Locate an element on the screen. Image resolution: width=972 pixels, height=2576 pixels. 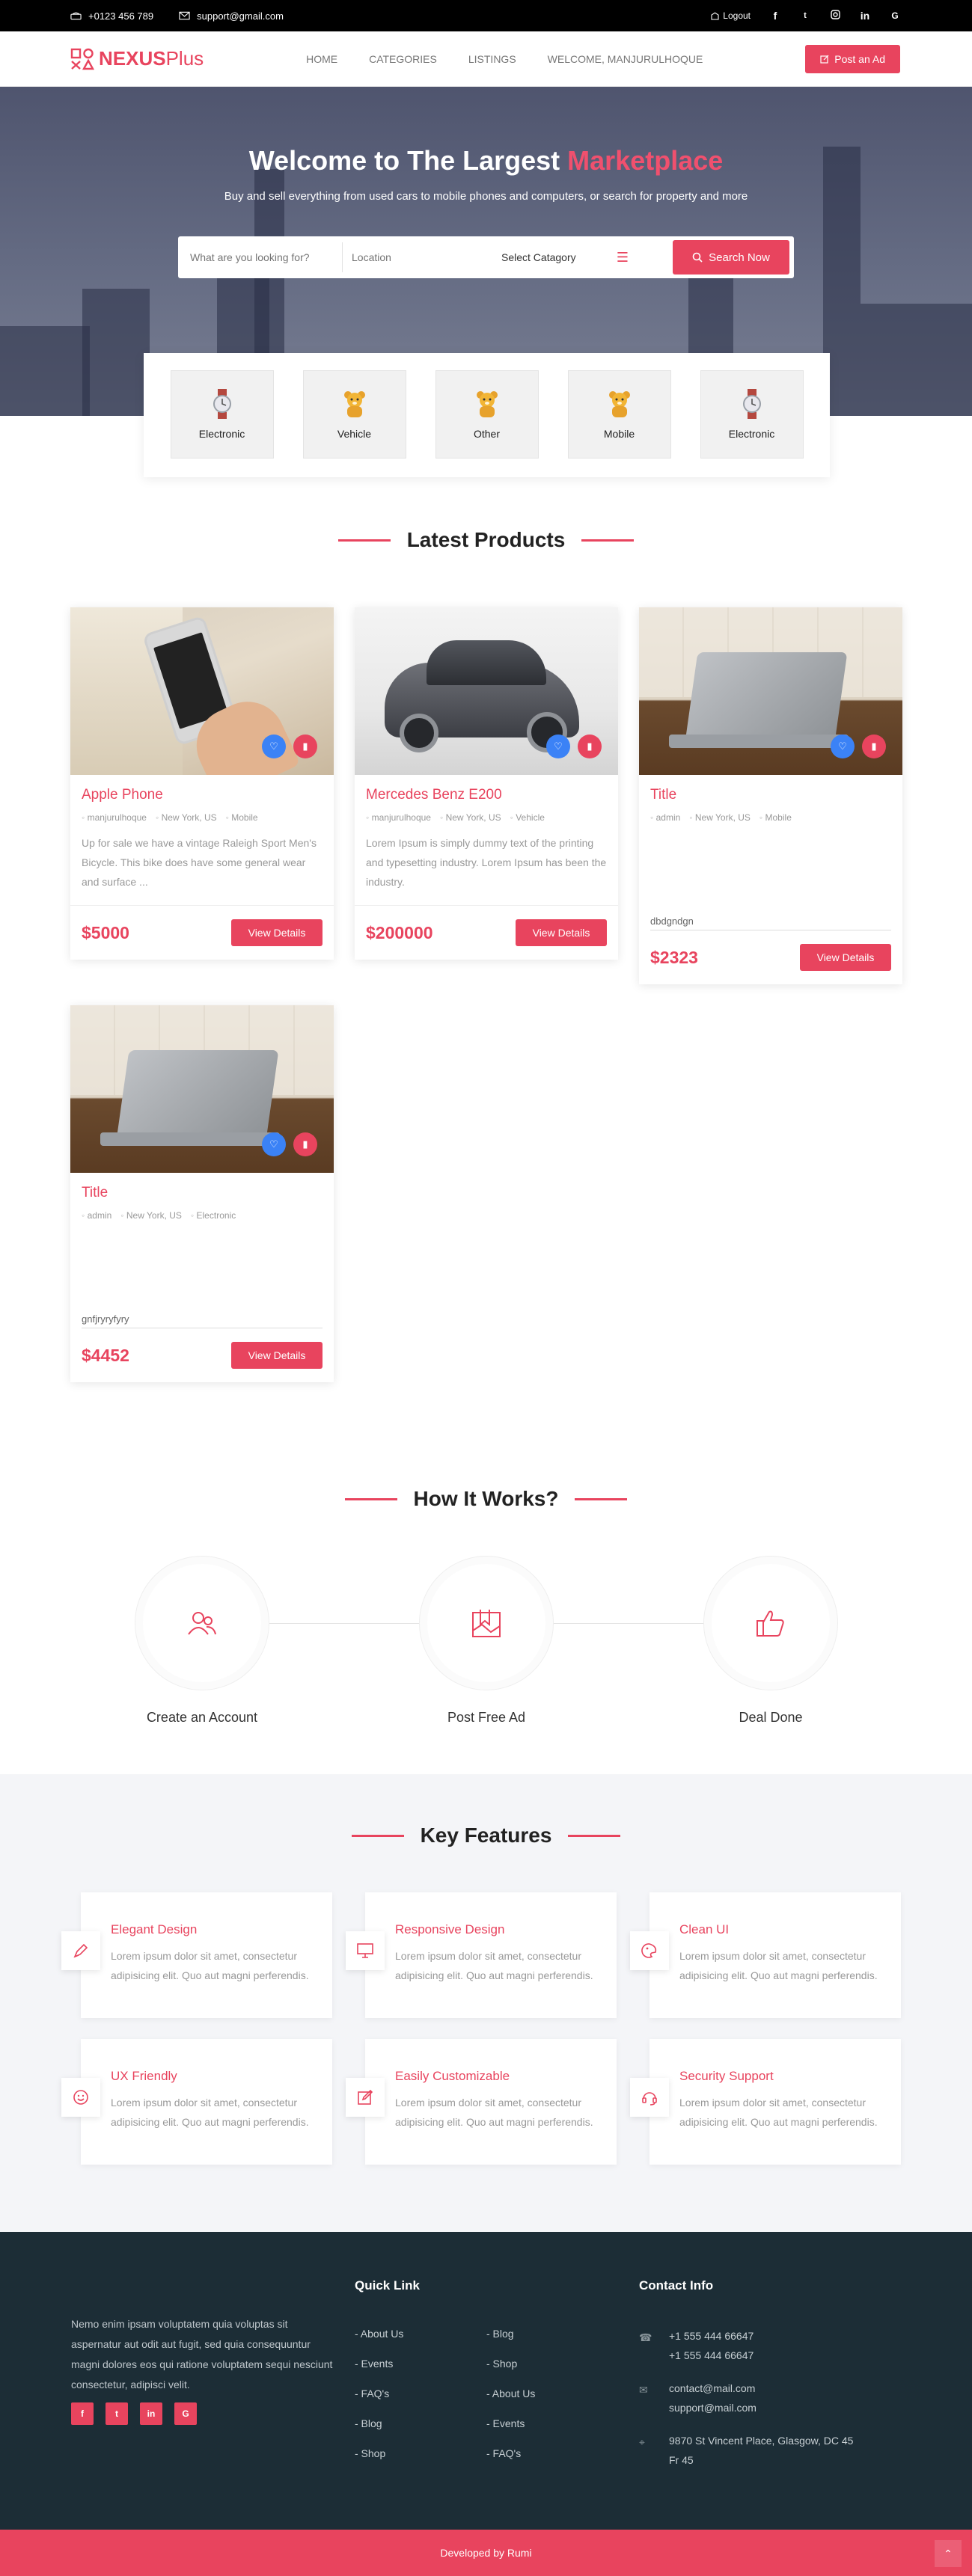
nav-welcome-user: WELCOME, MANJURULHOQUE is located at coordinates (625, 59).